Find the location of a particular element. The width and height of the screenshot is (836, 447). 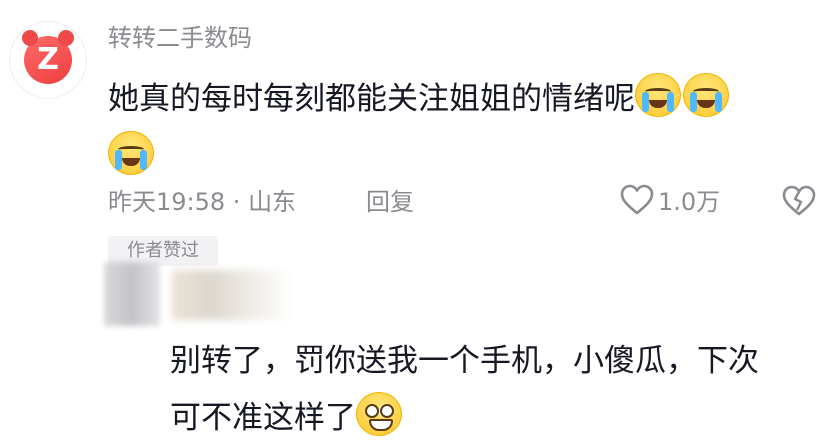

reply-avatar-blurred is located at coordinates (132, 294).